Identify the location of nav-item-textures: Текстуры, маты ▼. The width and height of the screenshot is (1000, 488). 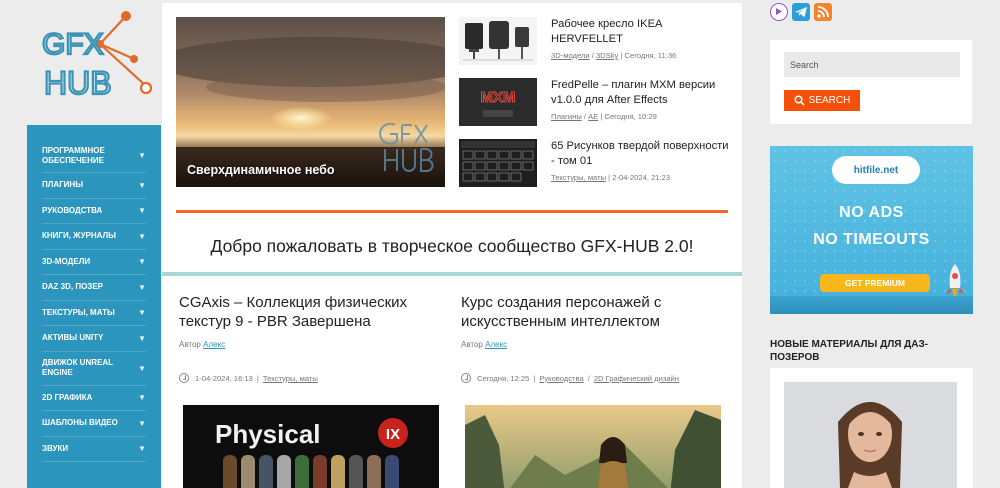
(94, 313).